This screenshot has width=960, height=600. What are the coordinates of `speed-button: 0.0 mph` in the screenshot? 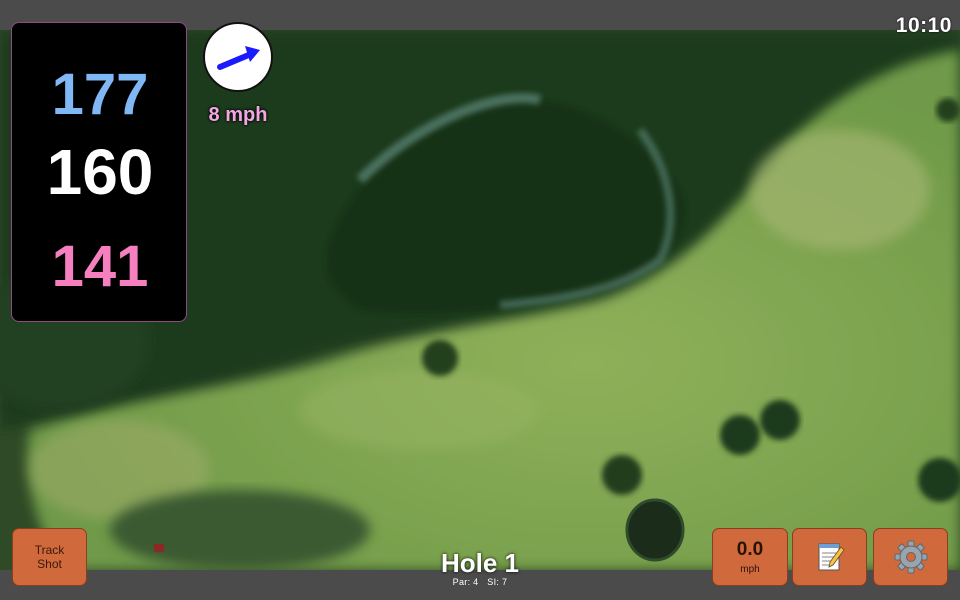 It's located at (750, 557).